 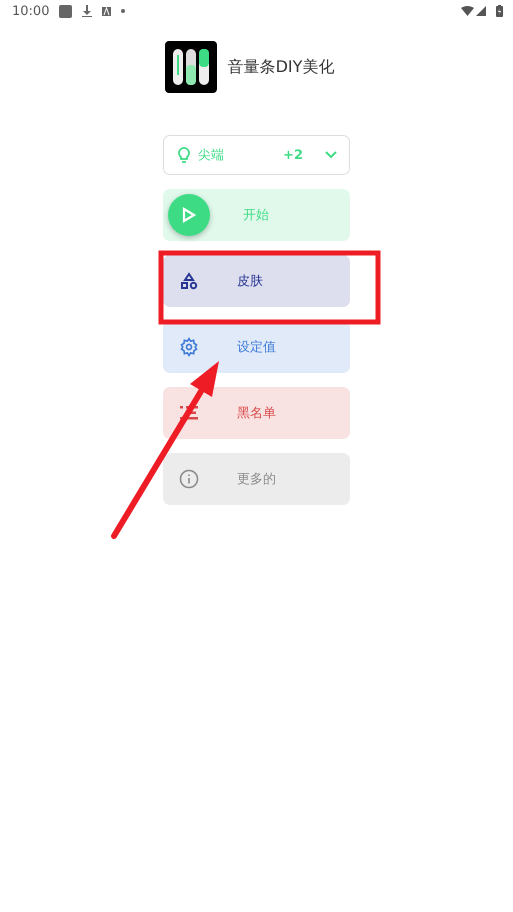 I want to click on lightbulb-icon, so click(x=184, y=155).